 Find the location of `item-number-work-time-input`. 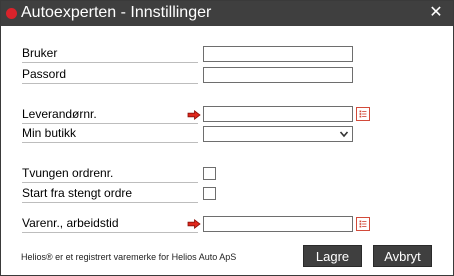

item-number-work-time-input is located at coordinates (278, 224).